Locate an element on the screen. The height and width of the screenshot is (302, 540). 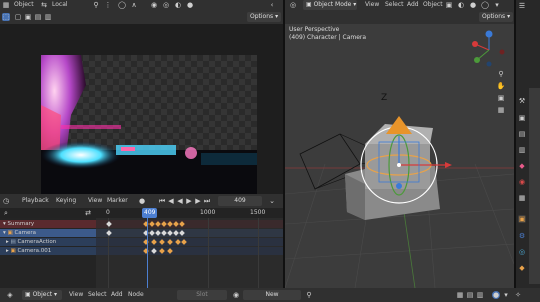
navigation-gizmo is located at coordinates (489, 50).